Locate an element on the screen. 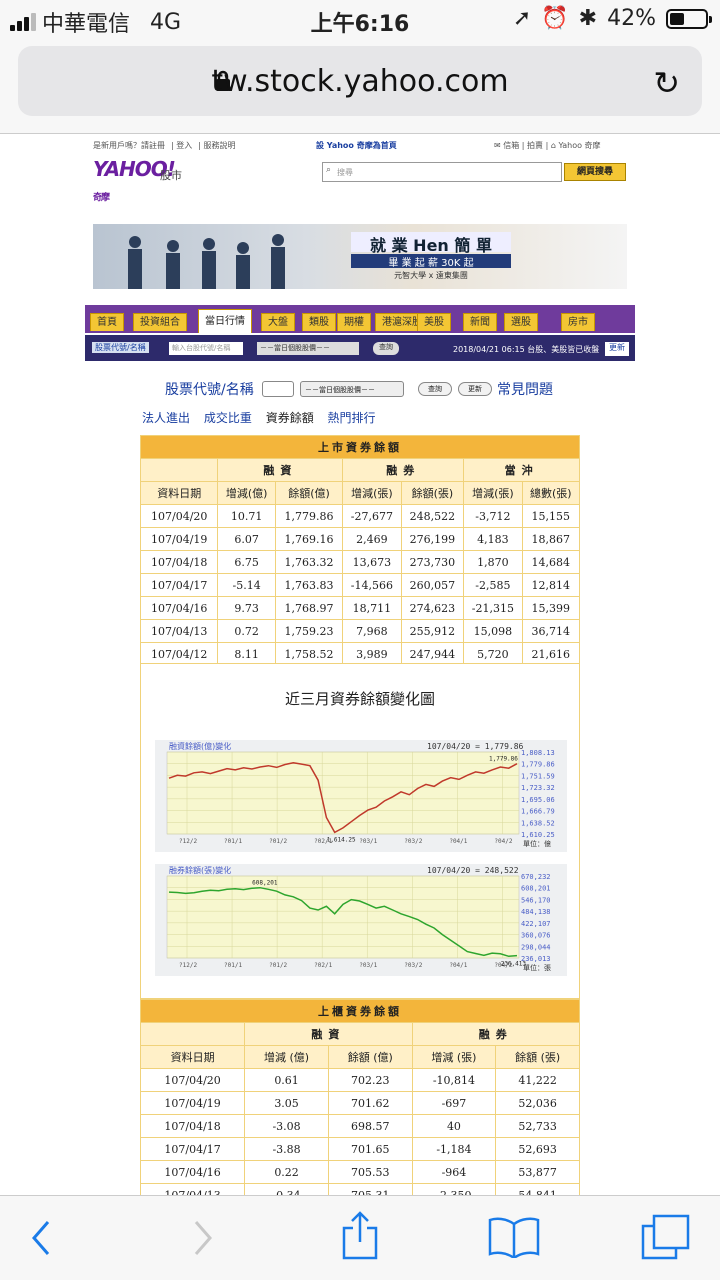 The height and width of the screenshot is (1280, 720). column-header: 增減(億) is located at coordinates (246, 493).